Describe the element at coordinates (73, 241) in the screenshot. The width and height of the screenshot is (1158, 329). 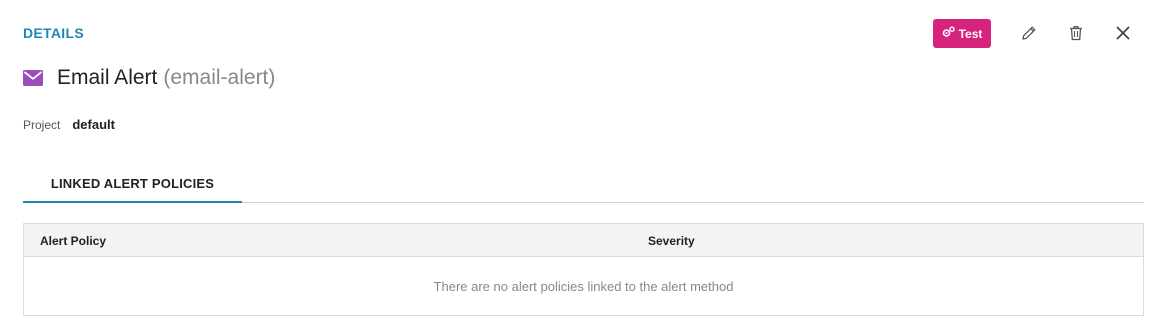
I see `column-header-alert-policy: Alert Policy` at that location.